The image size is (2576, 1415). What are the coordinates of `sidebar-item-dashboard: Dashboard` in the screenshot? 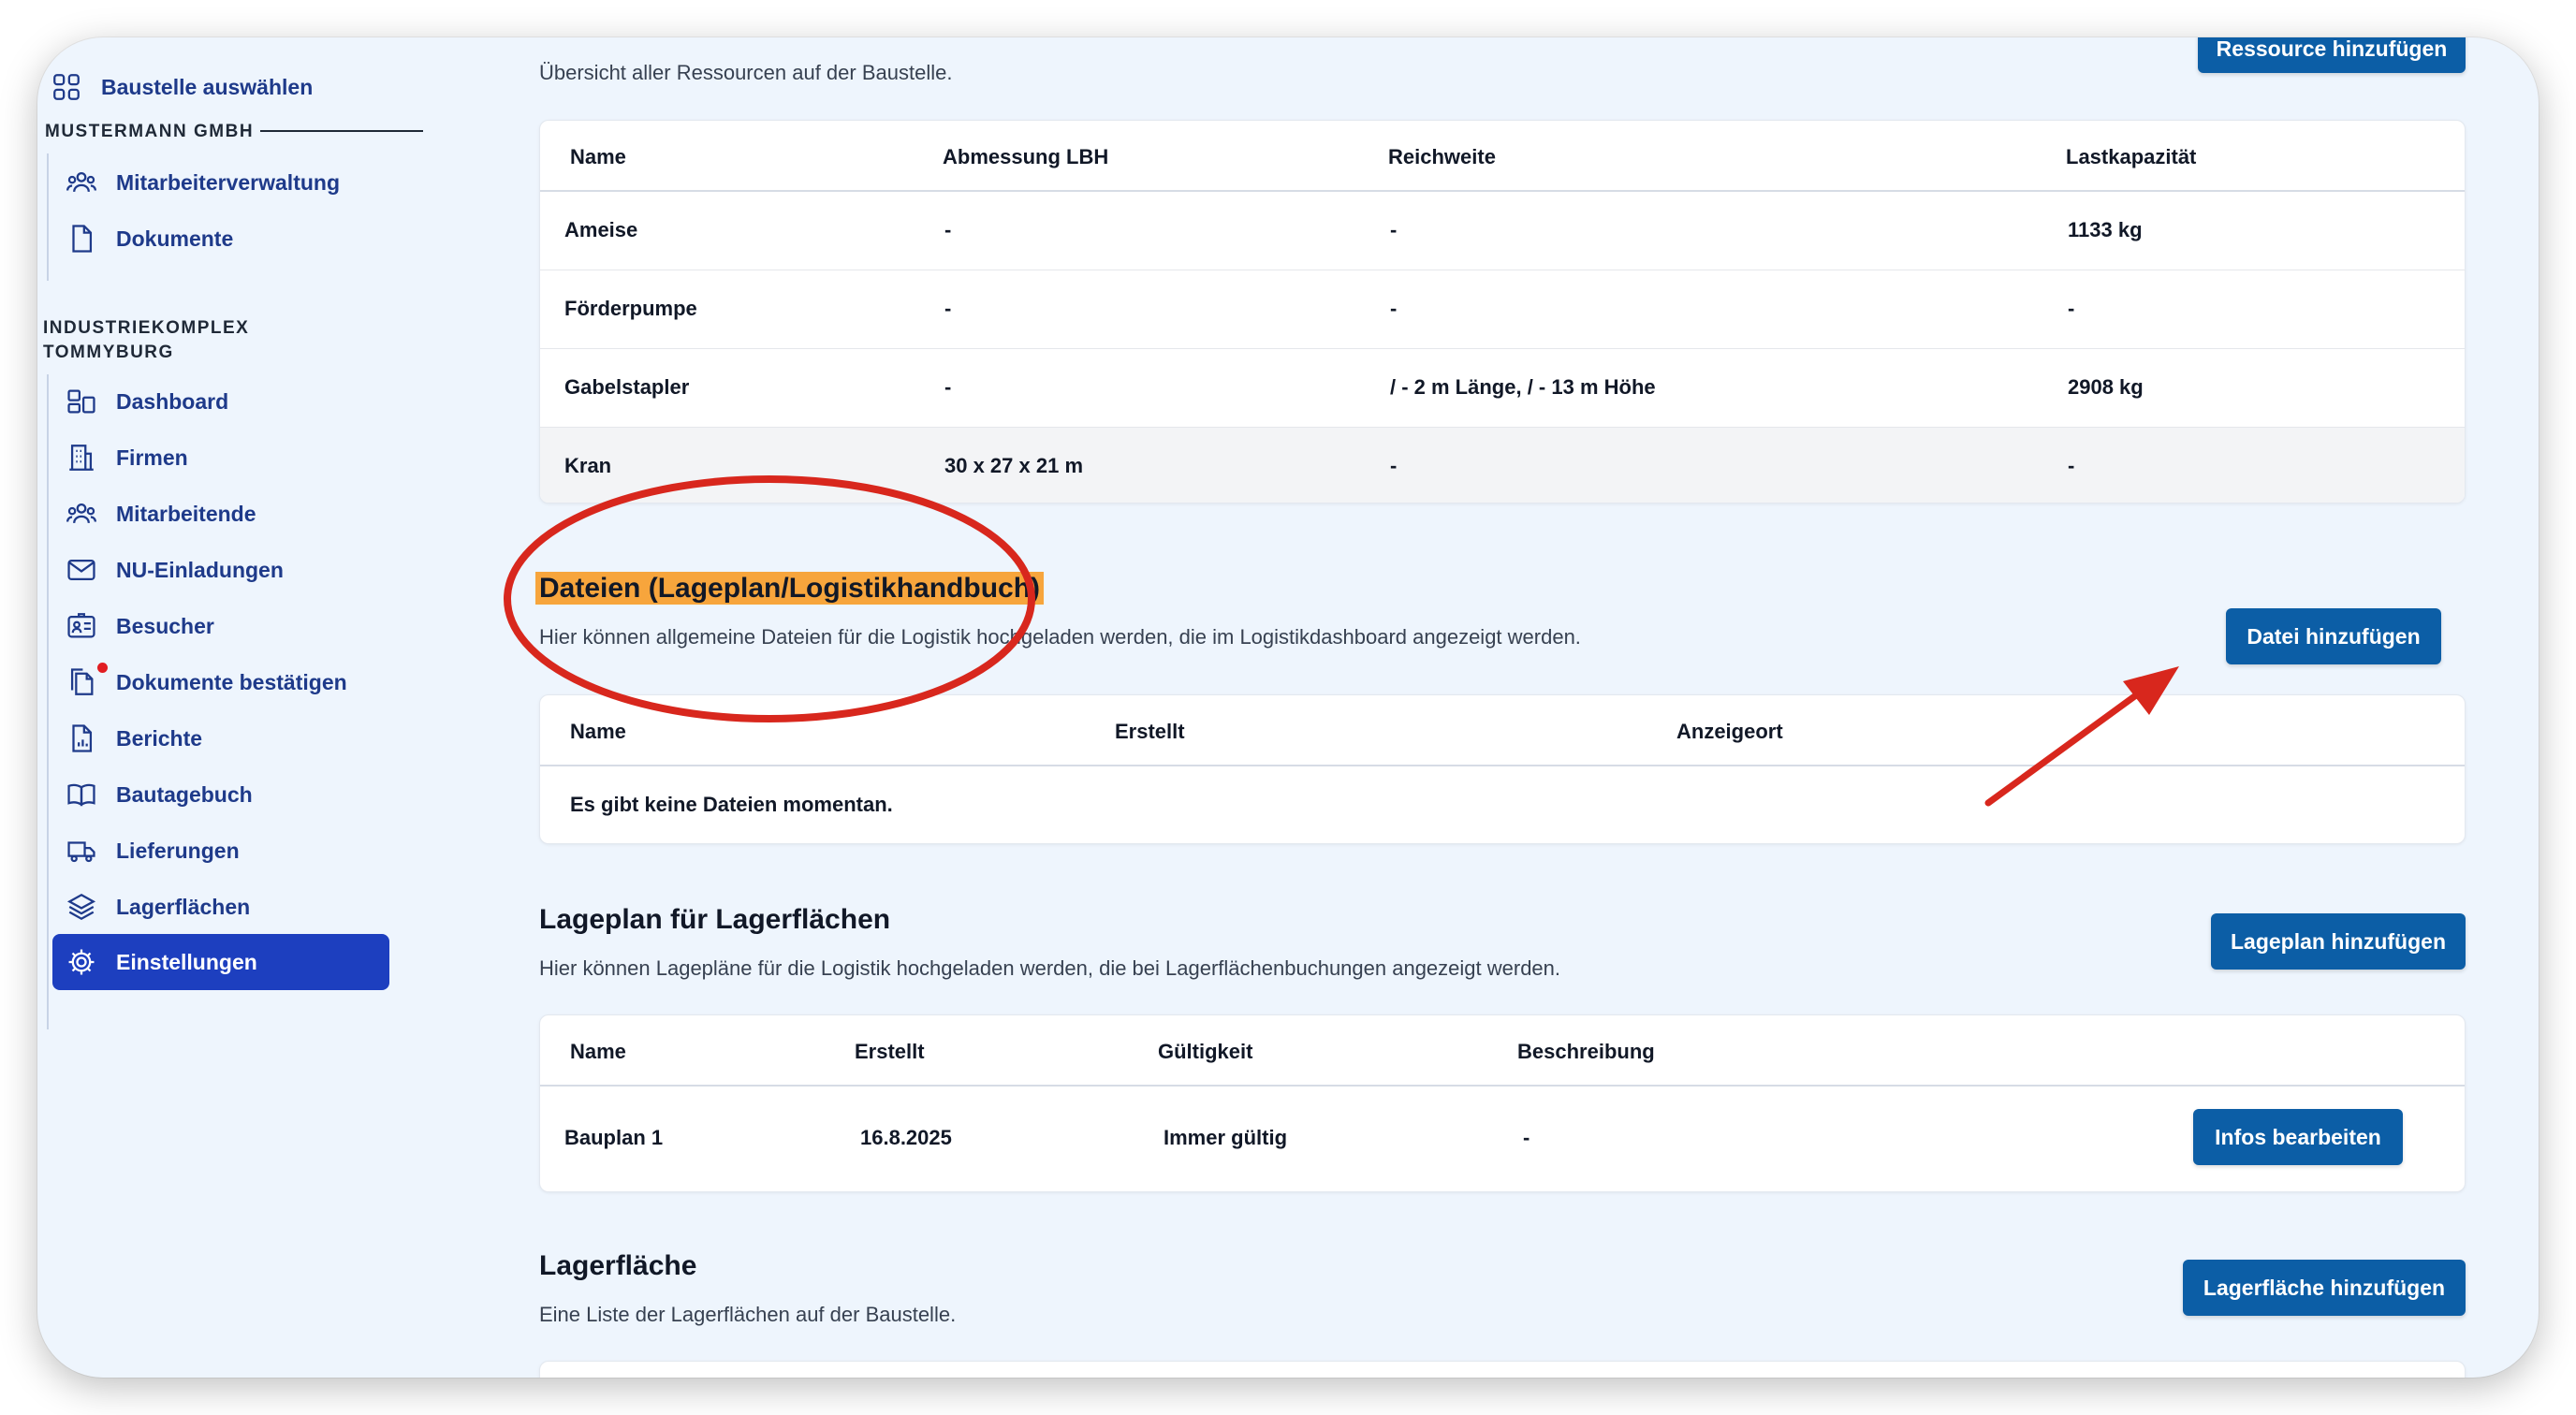 It's located at (147, 401).